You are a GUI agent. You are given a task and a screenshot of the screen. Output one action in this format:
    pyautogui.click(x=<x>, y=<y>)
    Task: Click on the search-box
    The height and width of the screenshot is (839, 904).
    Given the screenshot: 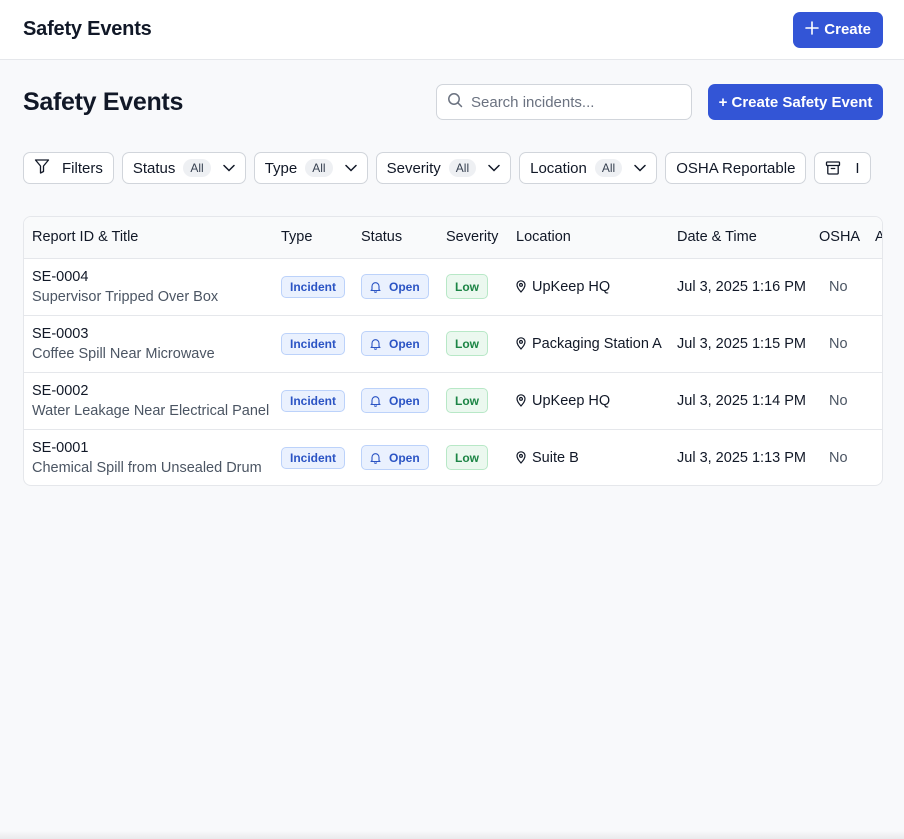 What is the action you would take?
    pyautogui.click(x=564, y=102)
    